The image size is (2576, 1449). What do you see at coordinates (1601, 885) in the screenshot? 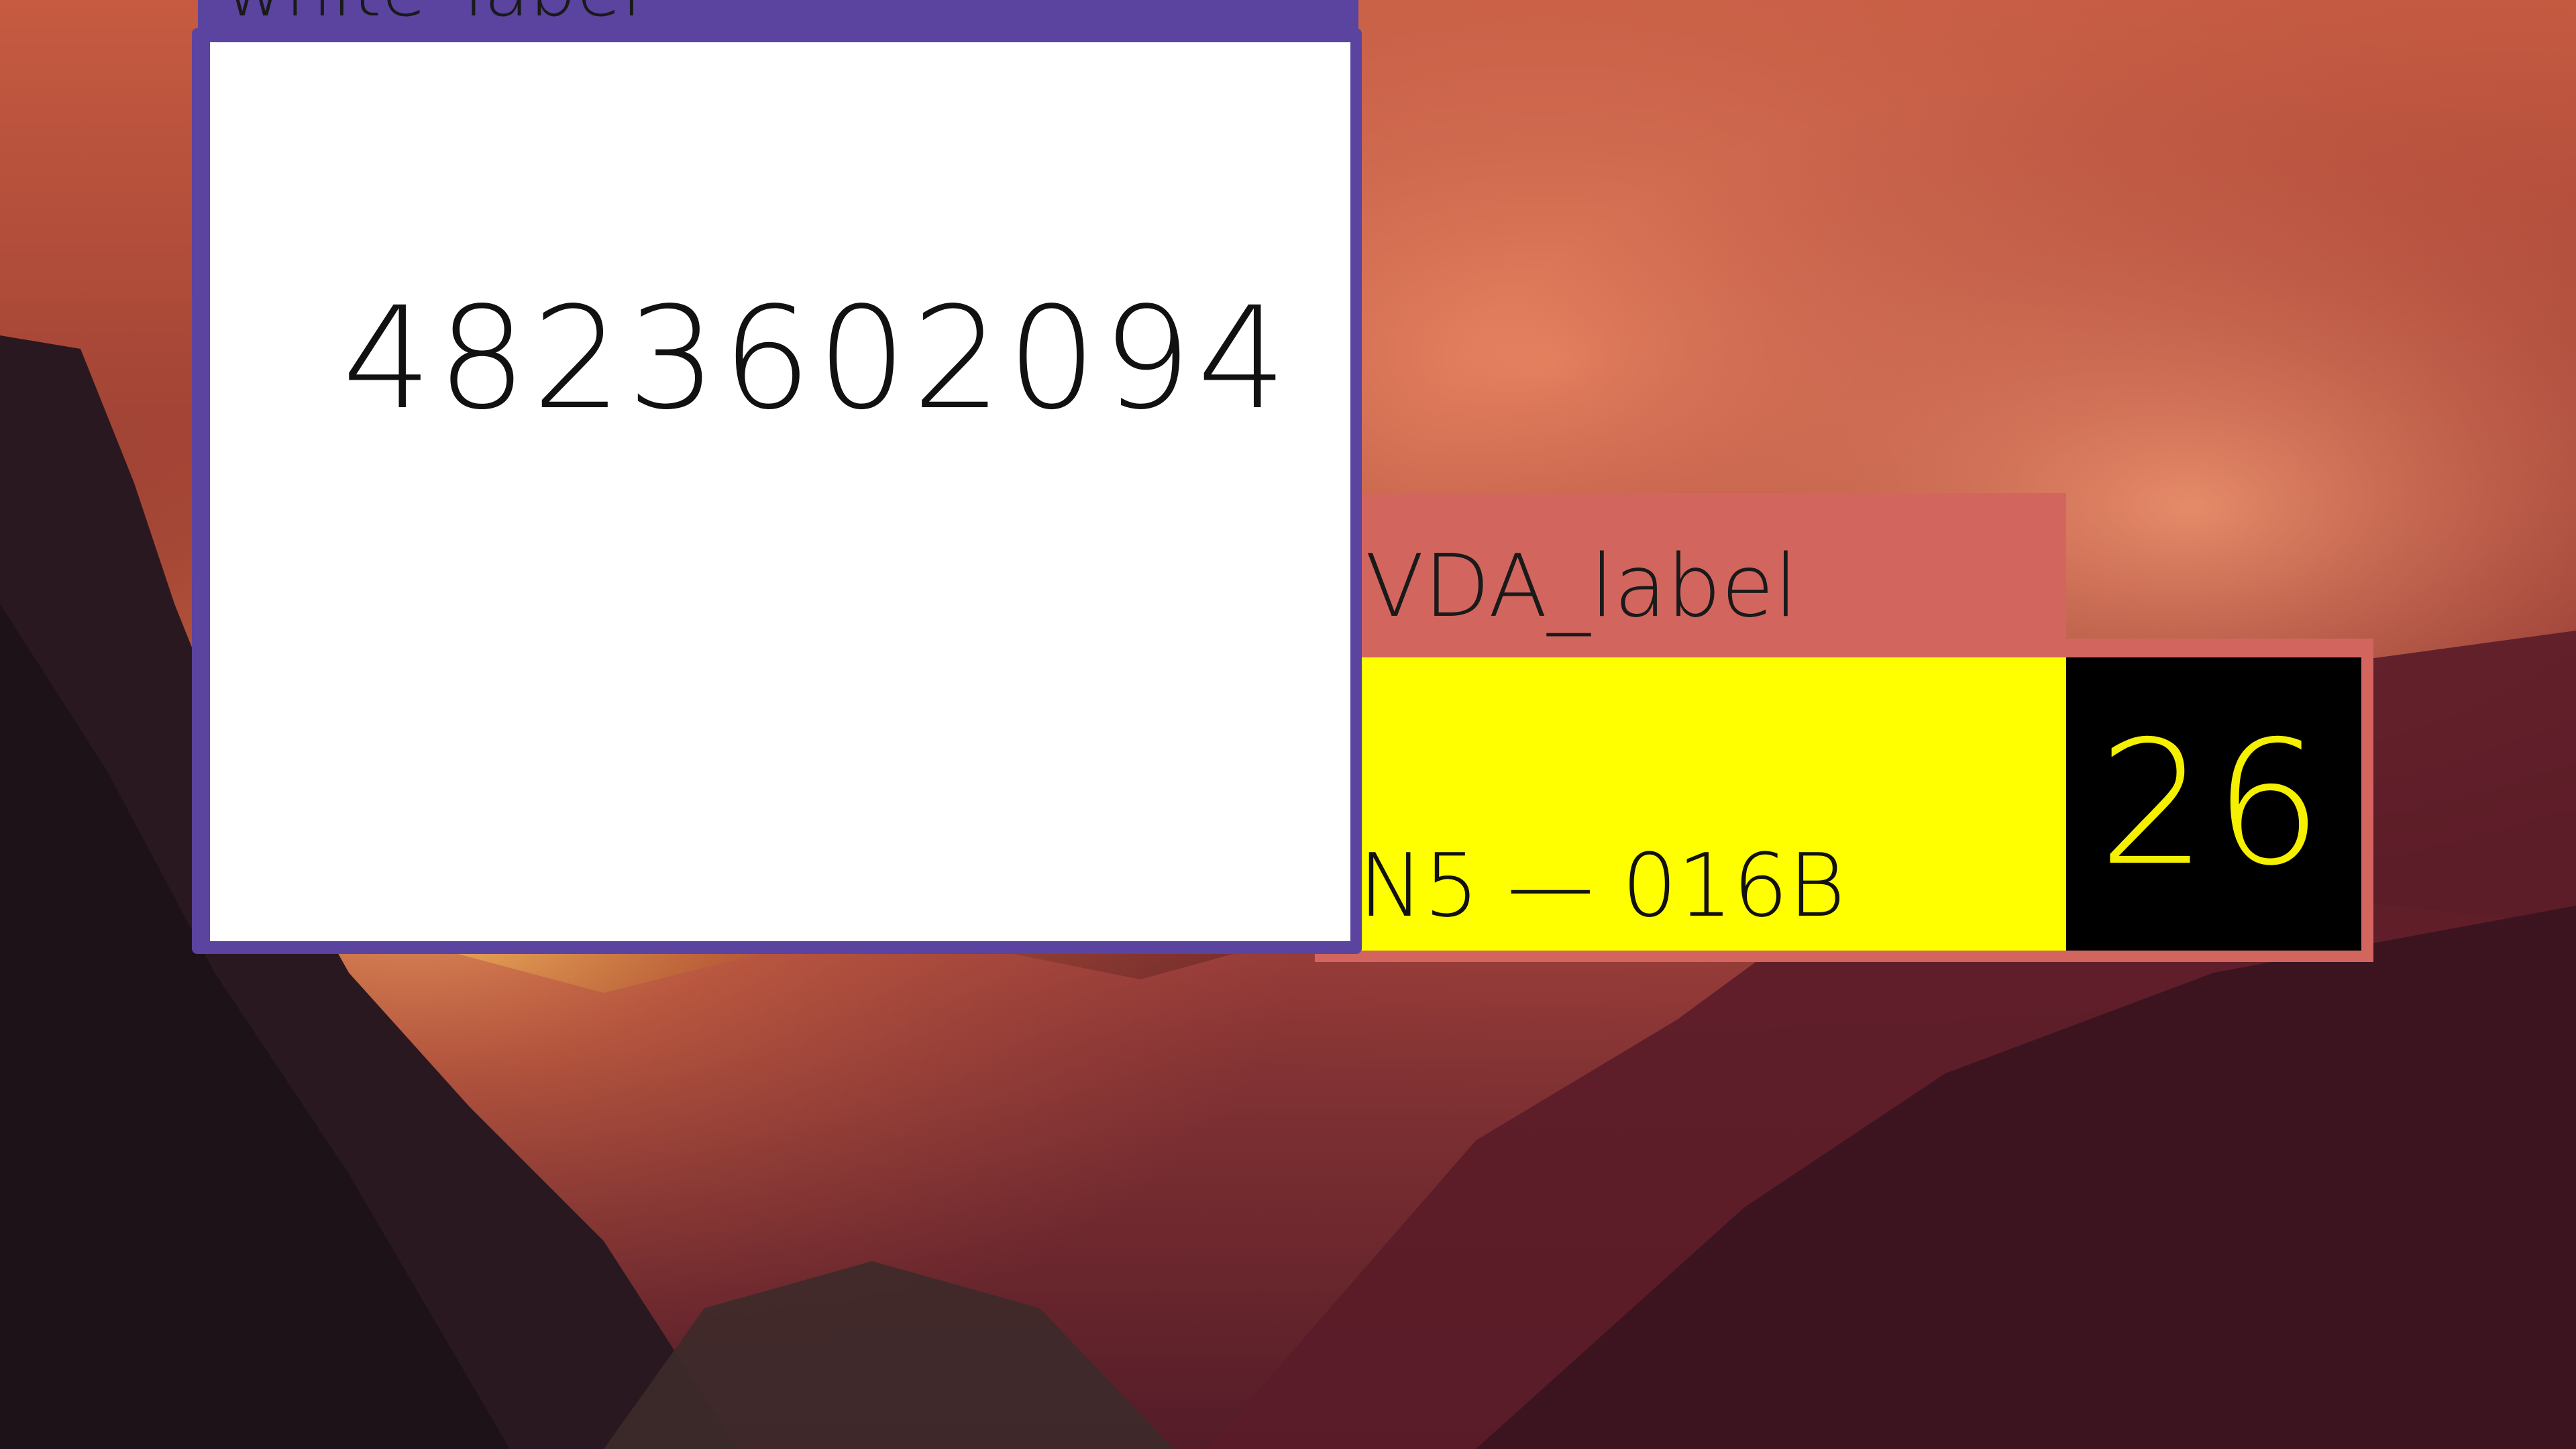
I see `vda-label-code: N5 — 016B` at bounding box center [1601, 885].